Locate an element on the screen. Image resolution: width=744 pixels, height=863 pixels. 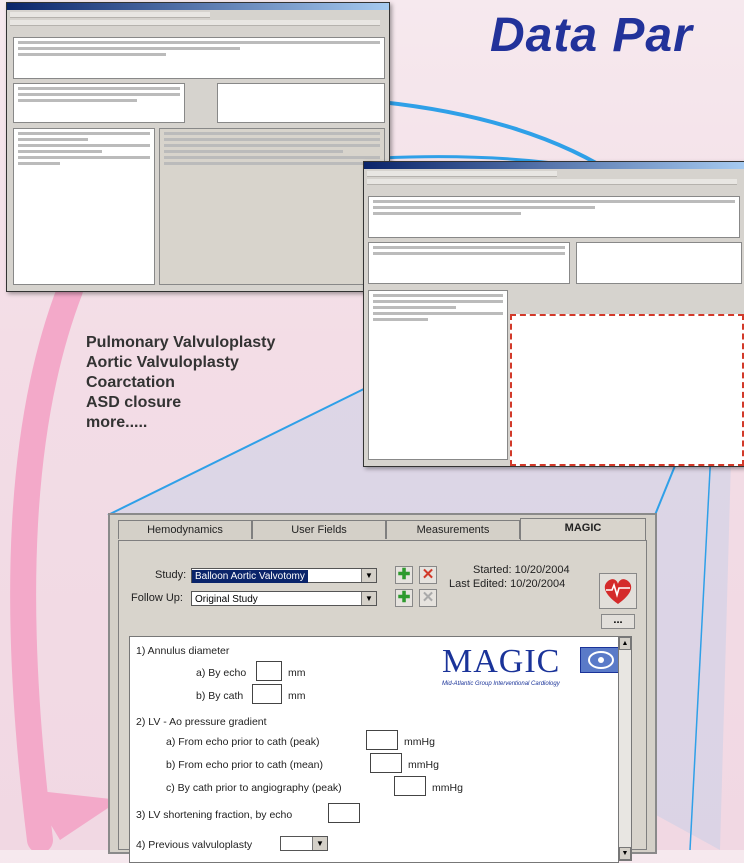
delete-study-button: ✕ is located at coordinates (428, 575).